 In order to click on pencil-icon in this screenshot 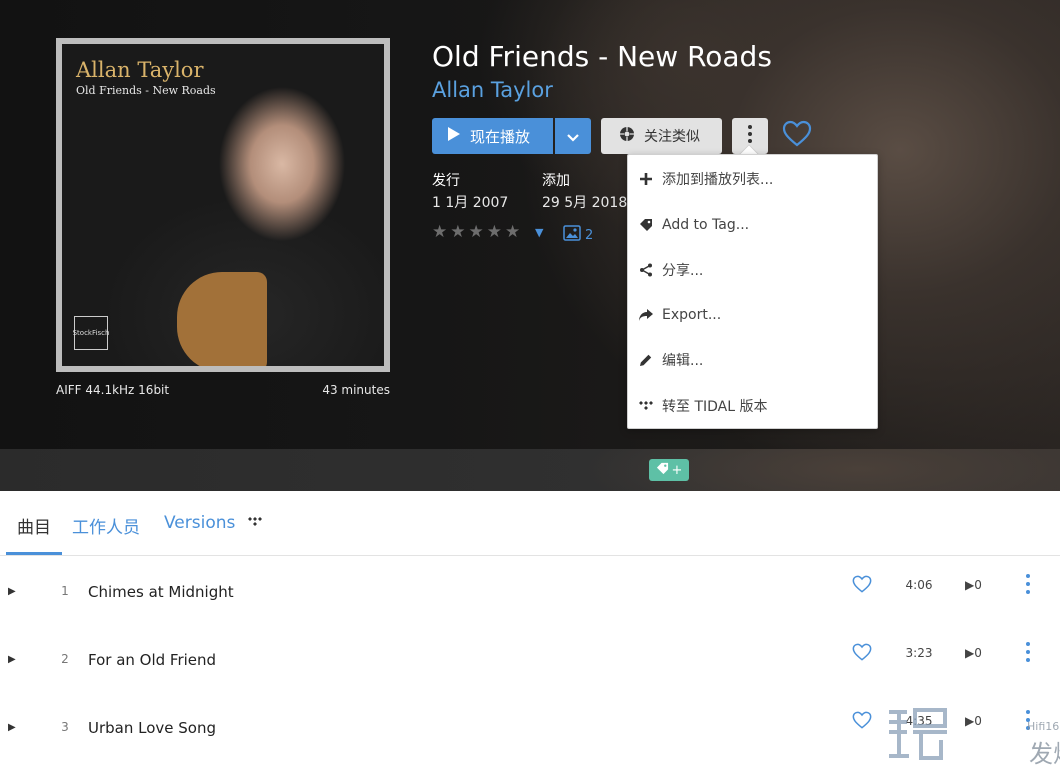, I will do `click(646, 360)`.